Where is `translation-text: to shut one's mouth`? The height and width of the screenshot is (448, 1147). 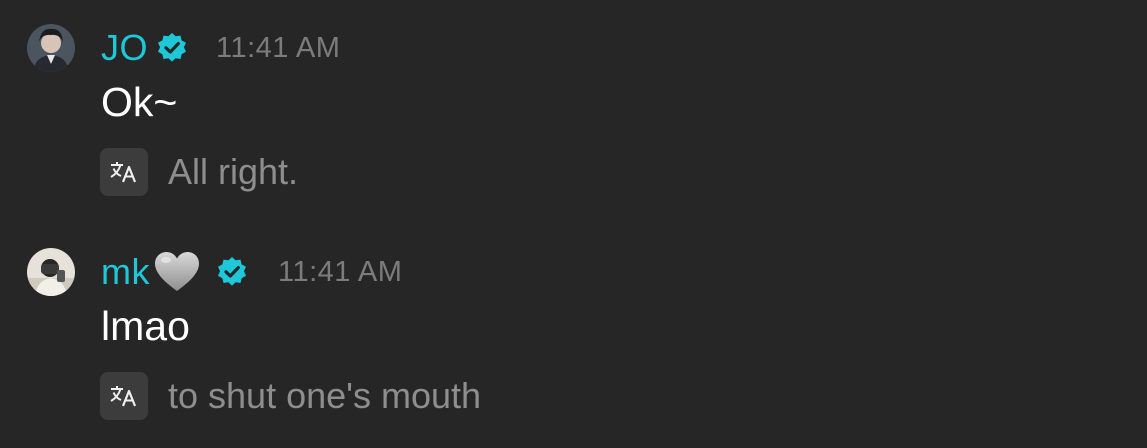 translation-text: to shut one's mouth is located at coordinates (325, 395).